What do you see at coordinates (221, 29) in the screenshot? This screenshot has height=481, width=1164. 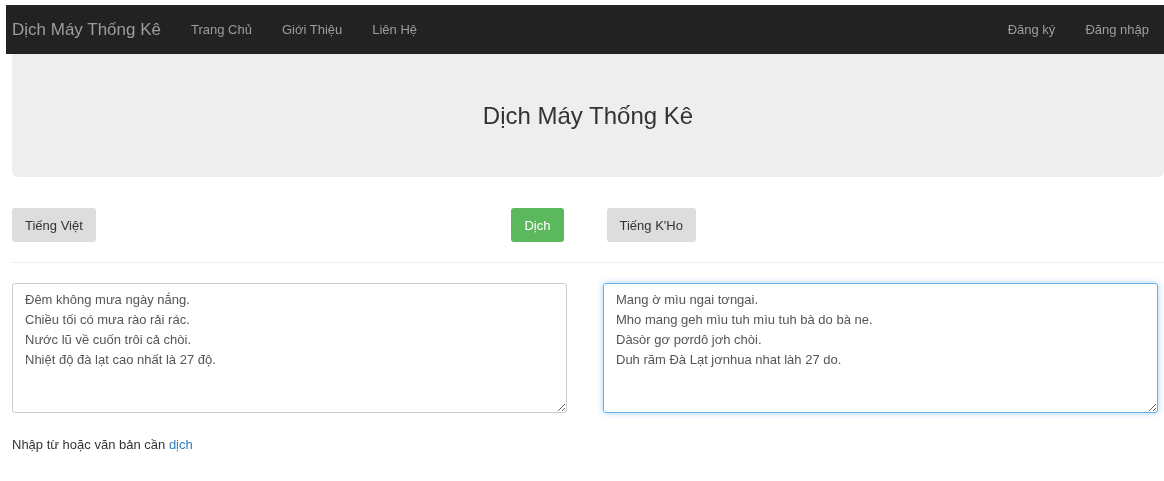 I see `nav-link: Trang Chủ` at bounding box center [221, 29].